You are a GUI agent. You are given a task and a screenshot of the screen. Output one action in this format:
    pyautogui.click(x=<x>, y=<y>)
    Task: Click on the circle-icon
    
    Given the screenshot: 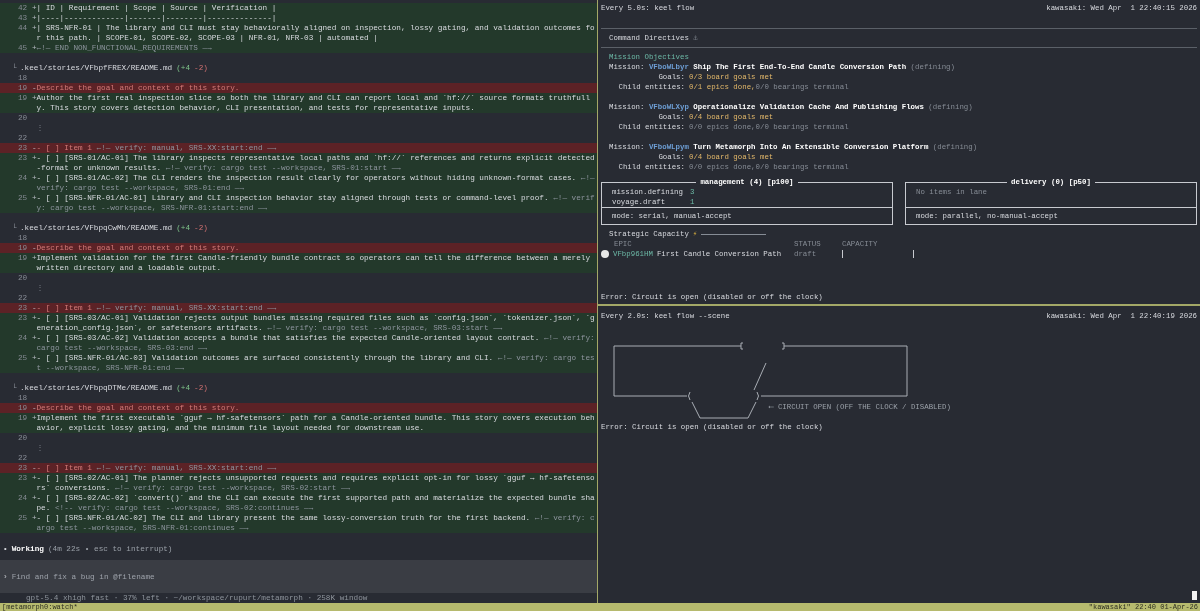 What is the action you would take?
    pyautogui.click(x=605, y=254)
    